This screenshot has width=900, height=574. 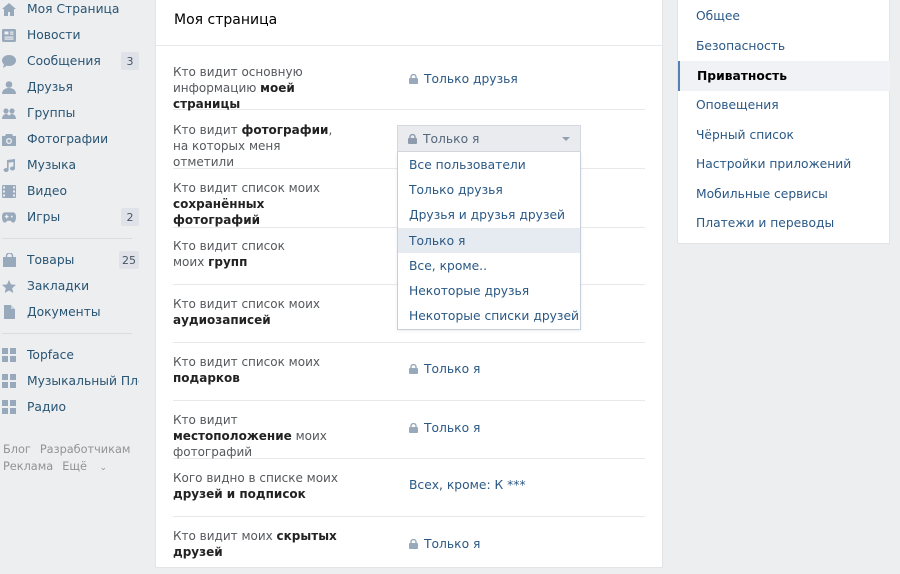 What do you see at coordinates (206, 378) in the screenshot?
I see `row-label-bold: подарков` at bounding box center [206, 378].